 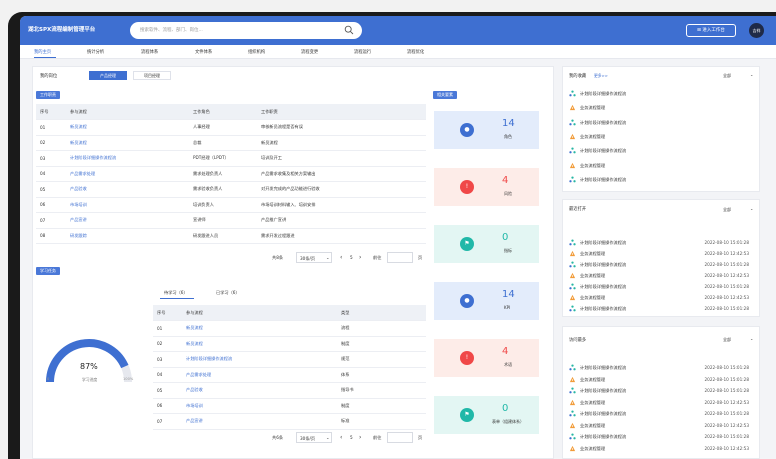 I want to click on nav-item-process-optimize: 流程优化, so click(x=415, y=52).